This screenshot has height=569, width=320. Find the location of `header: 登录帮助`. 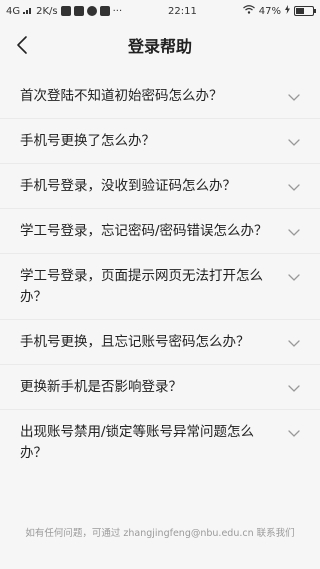

header: 登录帮助 is located at coordinates (160, 45).